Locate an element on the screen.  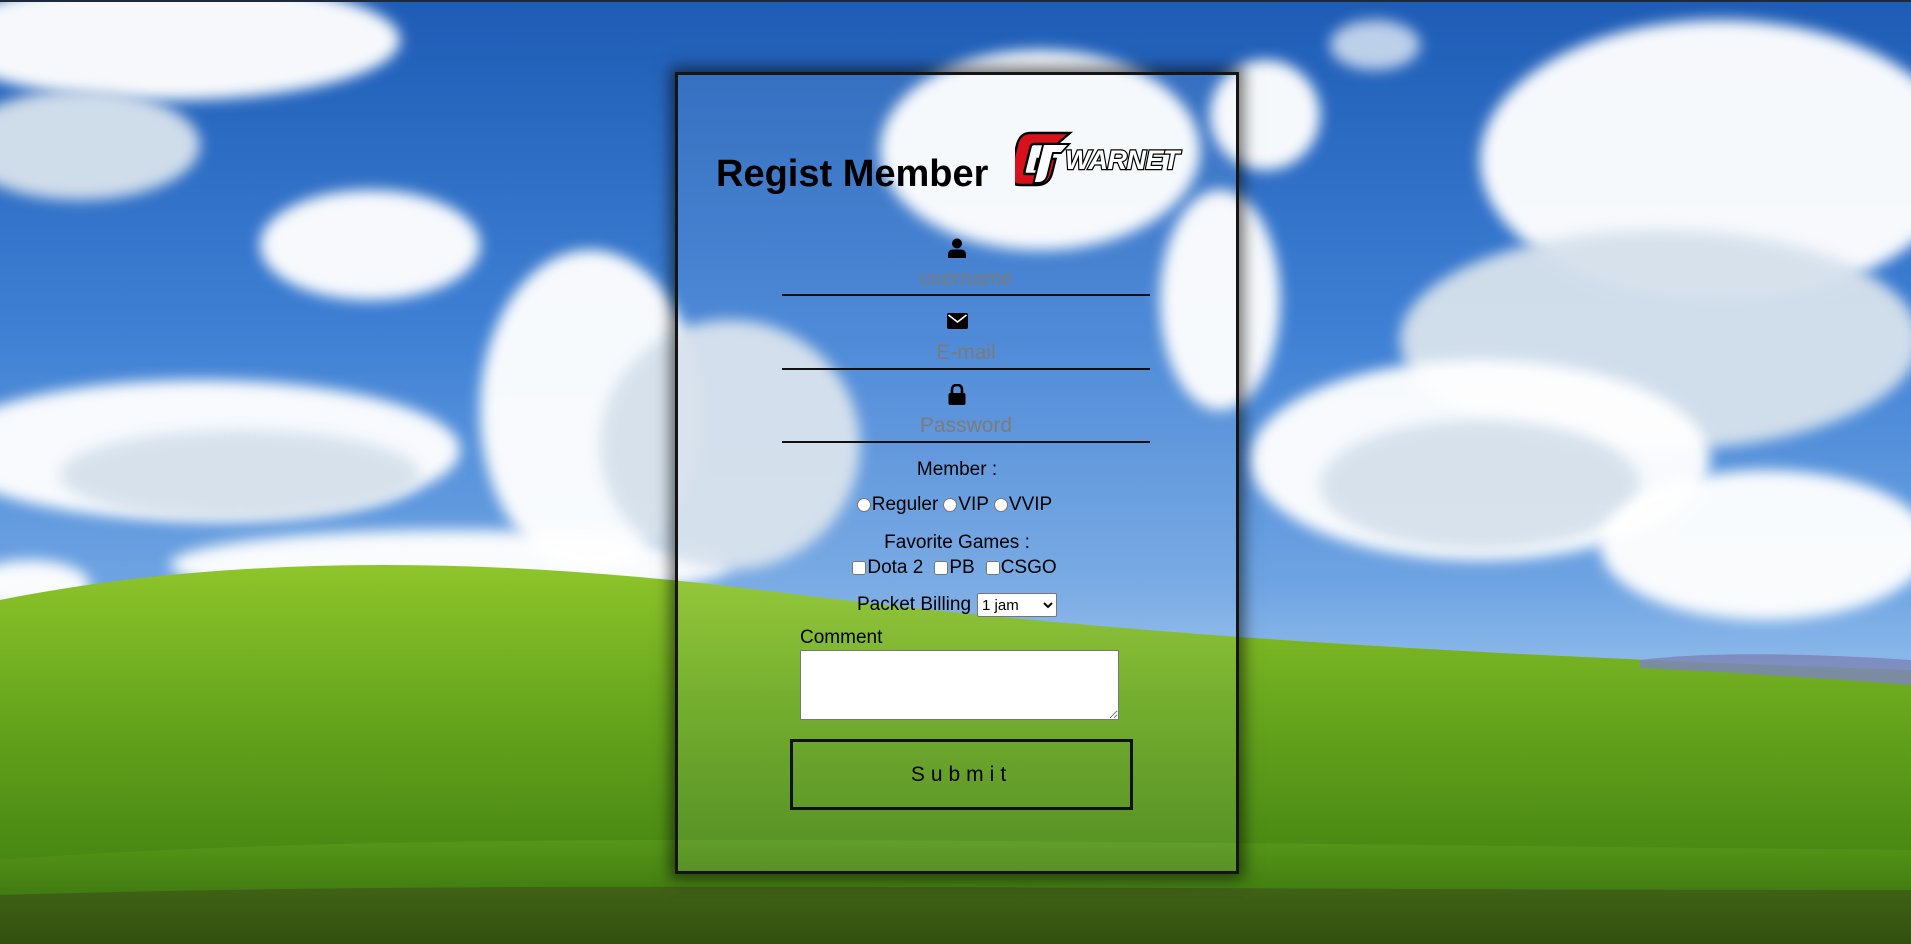
member-option-vip: VIP is located at coordinates (967, 505).